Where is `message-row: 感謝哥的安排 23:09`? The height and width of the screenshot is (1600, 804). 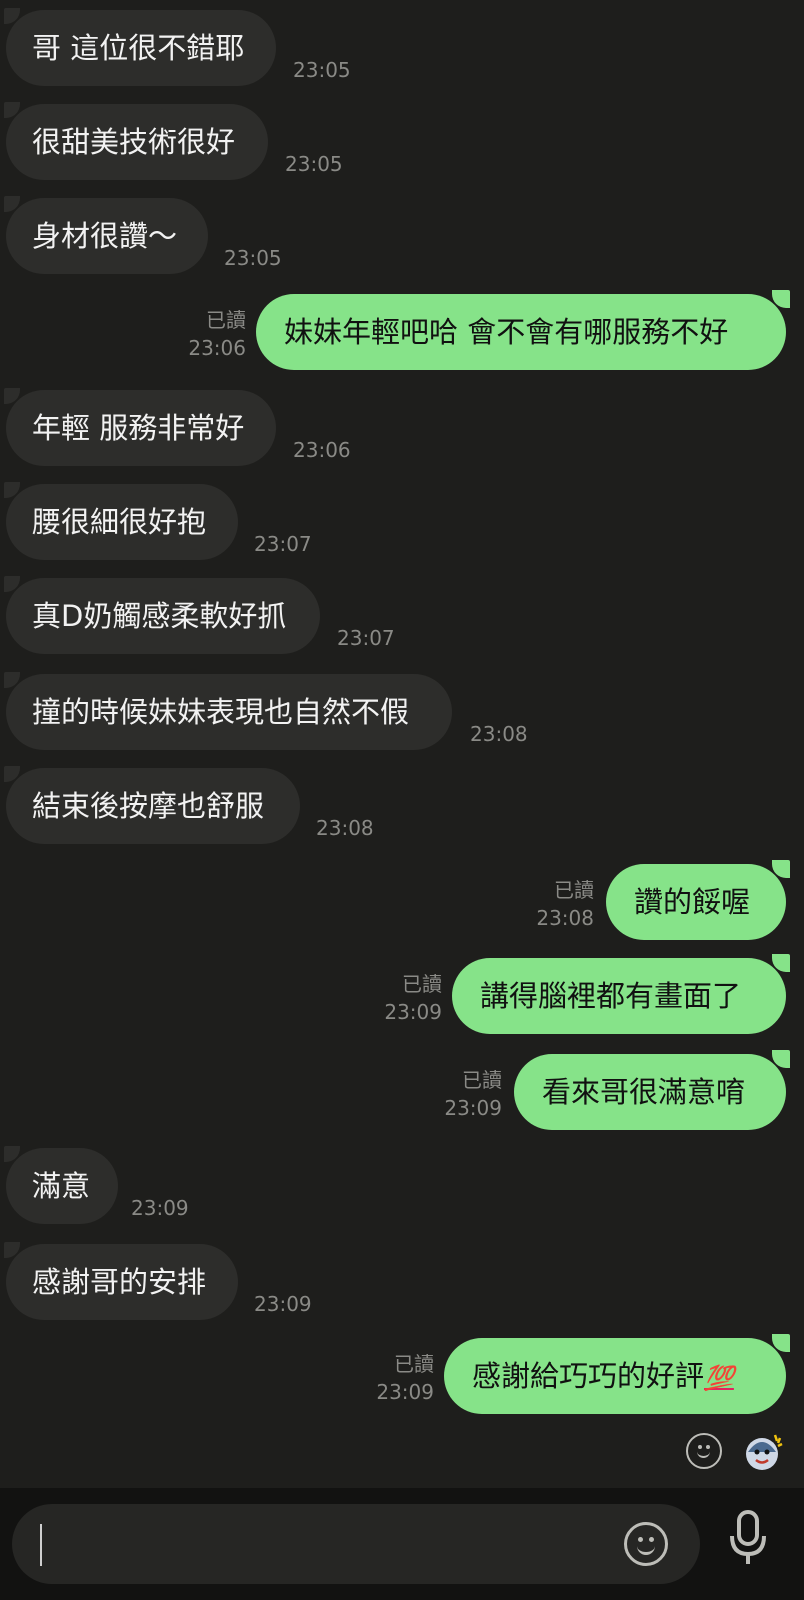 message-row: 感謝哥的安排 23:09 is located at coordinates (402, 1281).